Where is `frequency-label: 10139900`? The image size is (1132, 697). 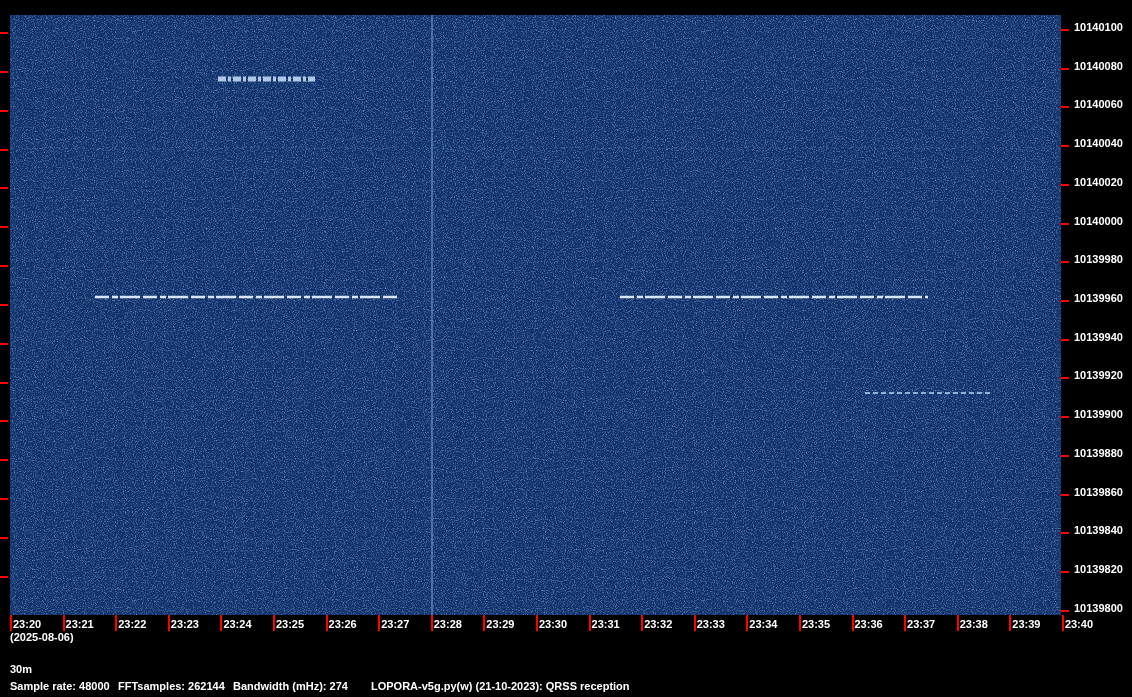 frequency-label: 10139900 is located at coordinates (1098, 414).